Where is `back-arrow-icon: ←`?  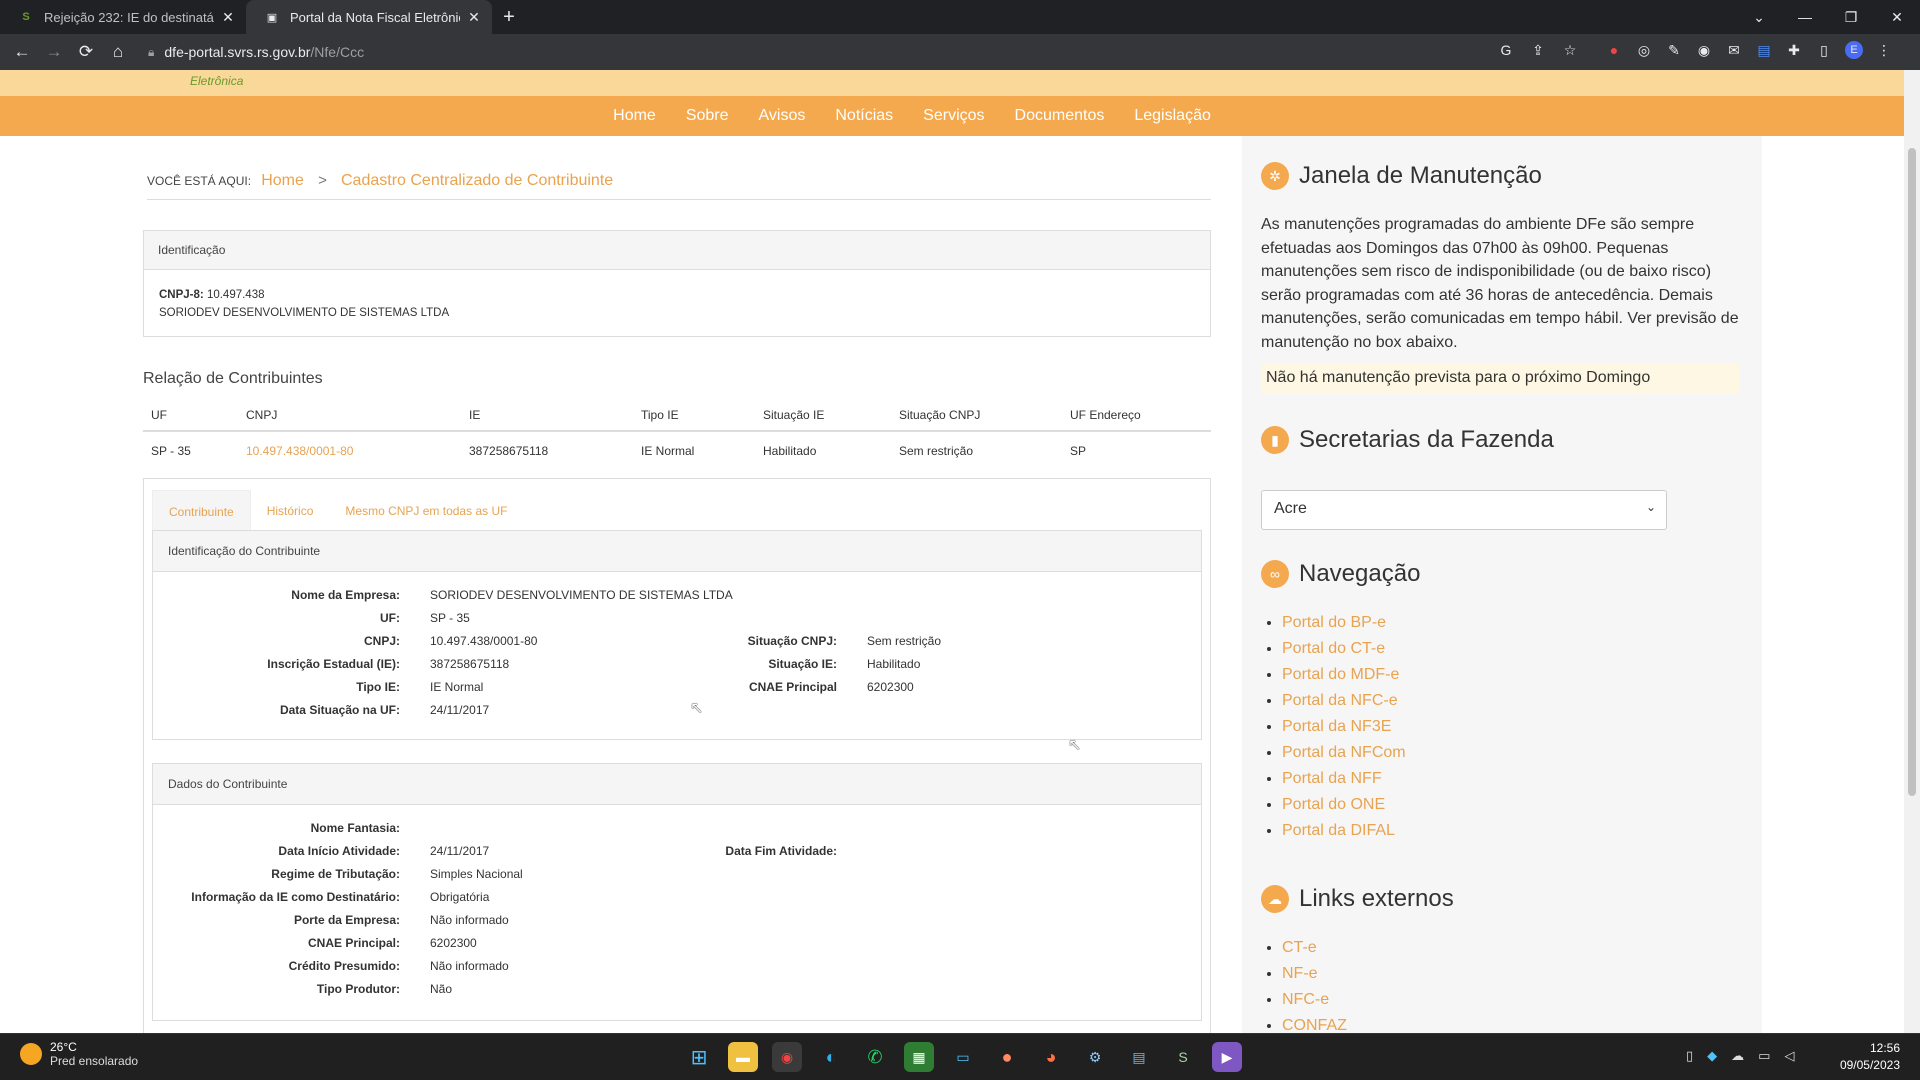
back-arrow-icon: ← is located at coordinates (22, 52).